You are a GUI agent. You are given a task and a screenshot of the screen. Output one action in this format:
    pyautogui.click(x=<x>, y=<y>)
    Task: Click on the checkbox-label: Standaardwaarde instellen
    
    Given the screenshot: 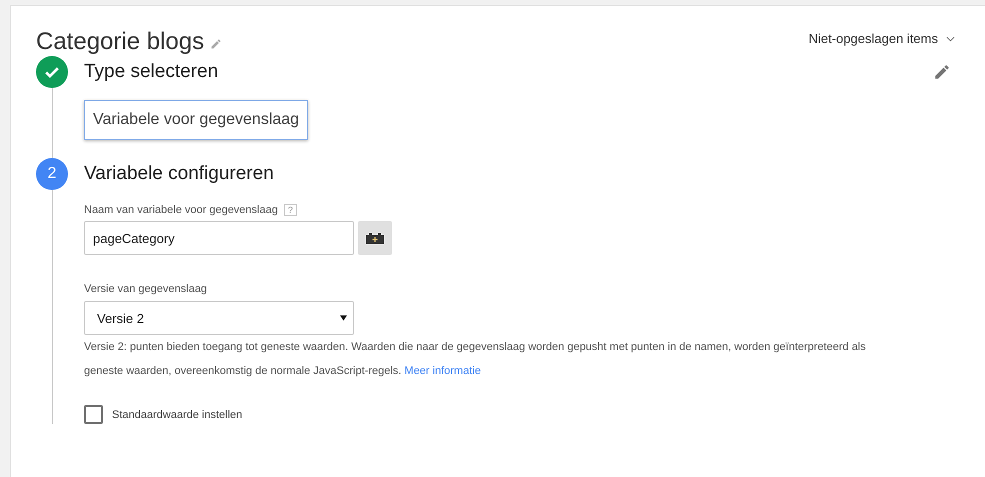 What is the action you would take?
    pyautogui.click(x=177, y=414)
    